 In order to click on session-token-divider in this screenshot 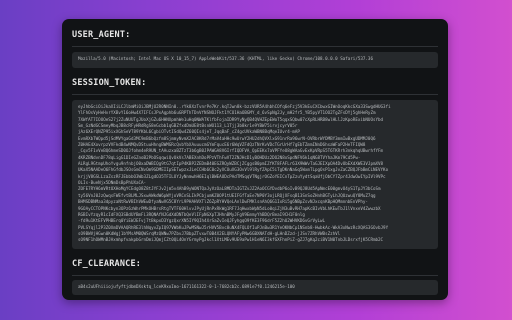, I will do `click(255, 94)`.